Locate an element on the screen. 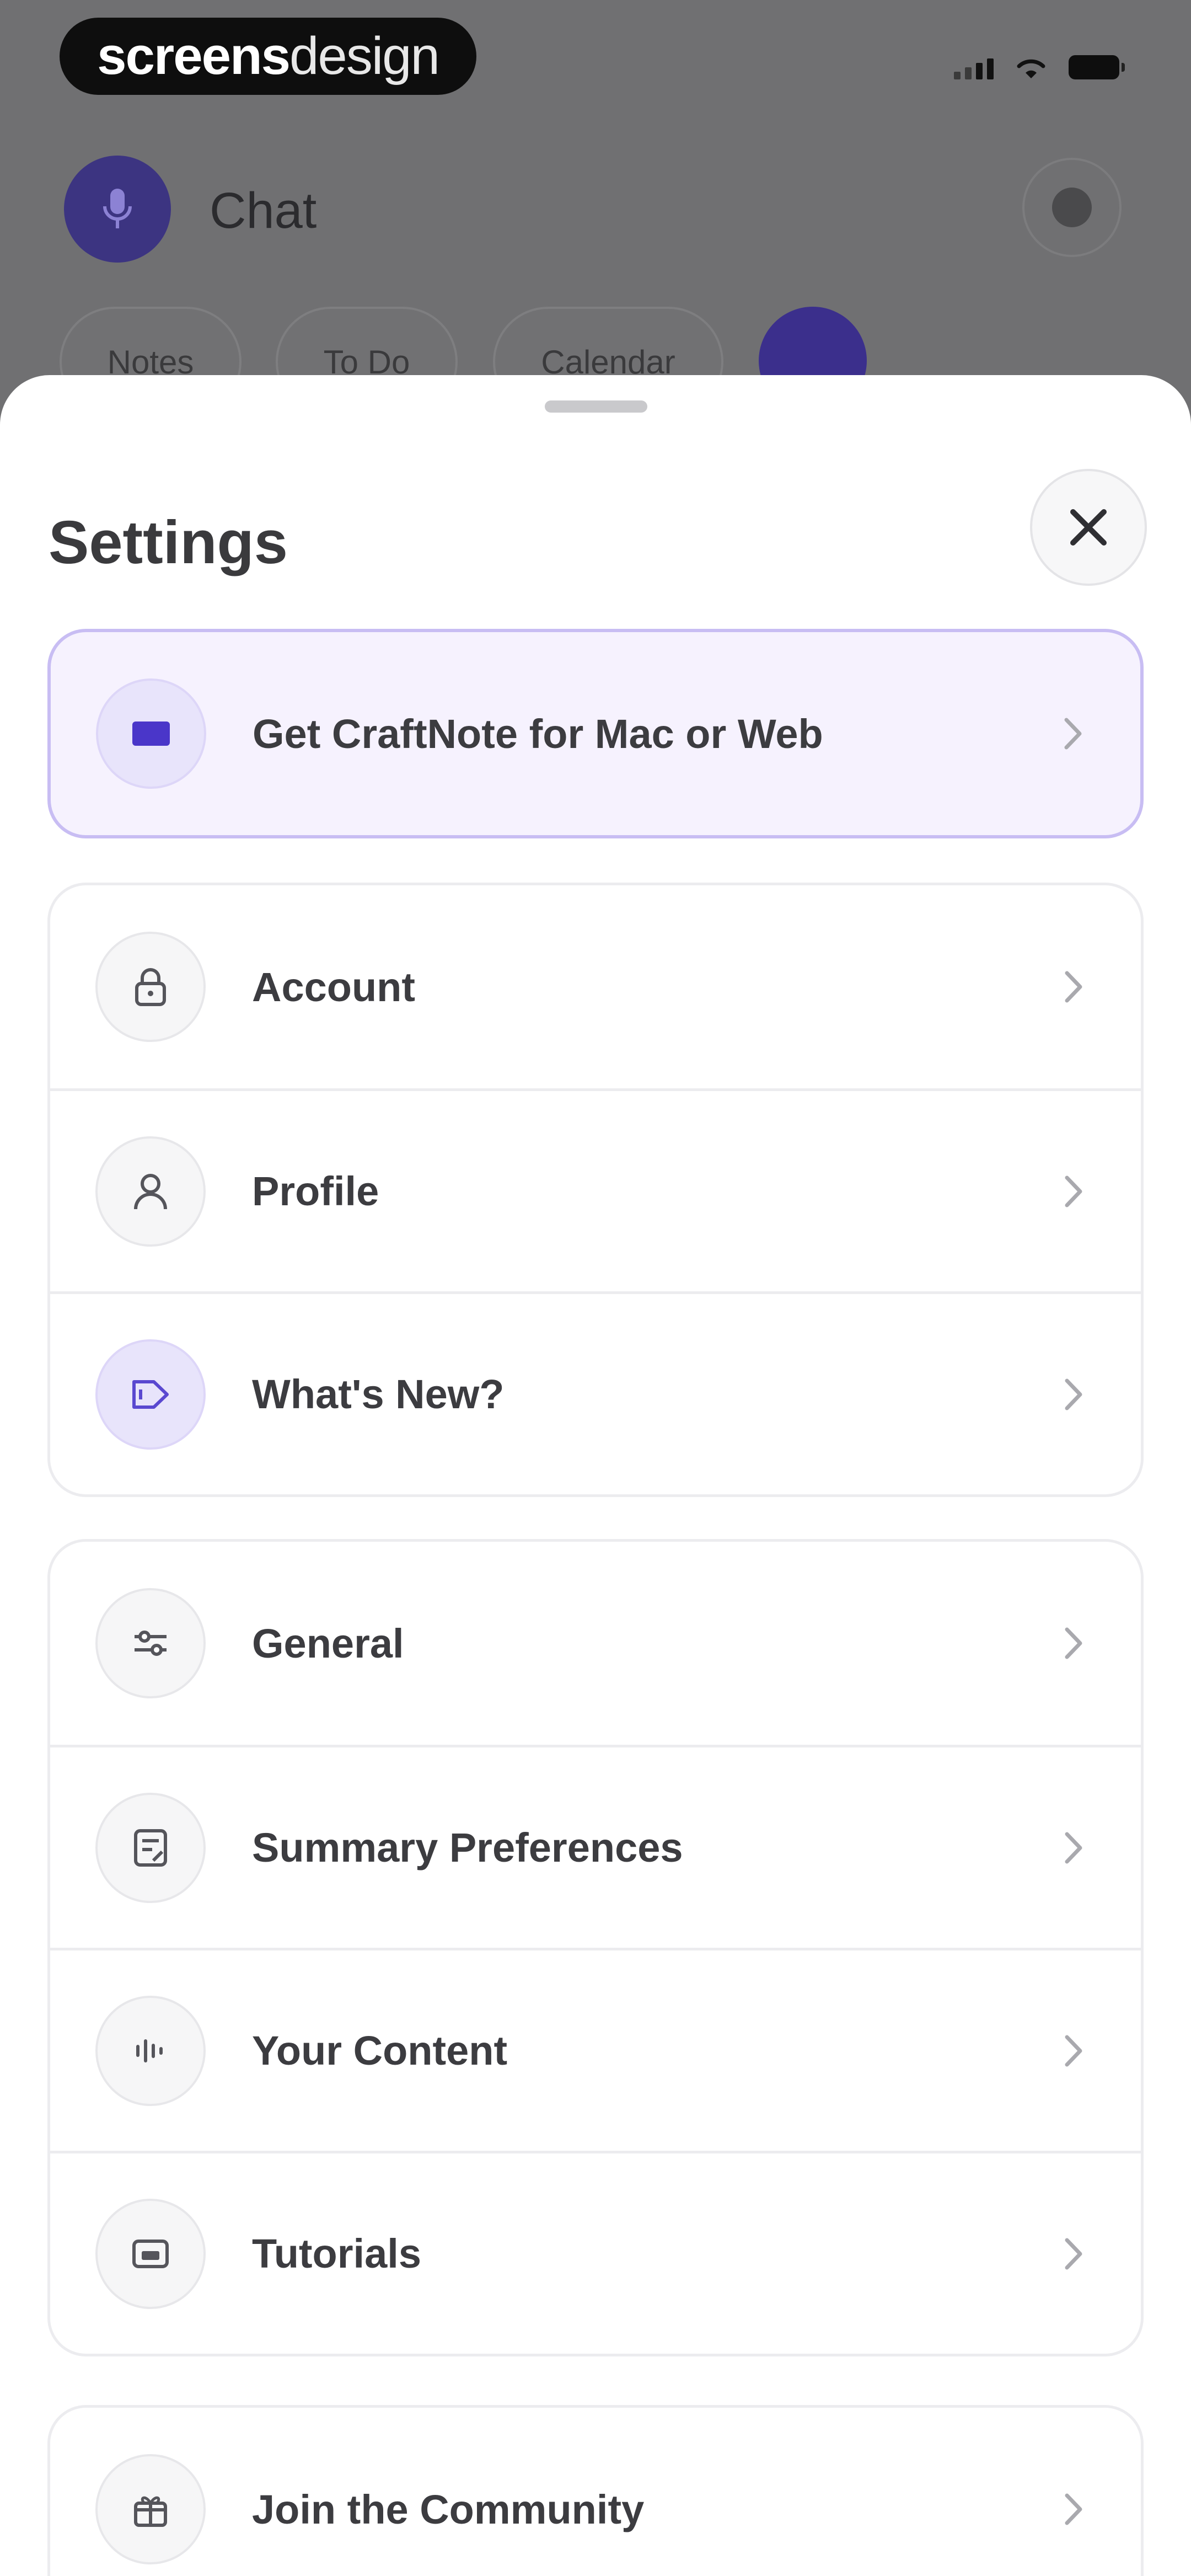 The image size is (1191, 2576). battery-icon is located at coordinates (1097, 67).